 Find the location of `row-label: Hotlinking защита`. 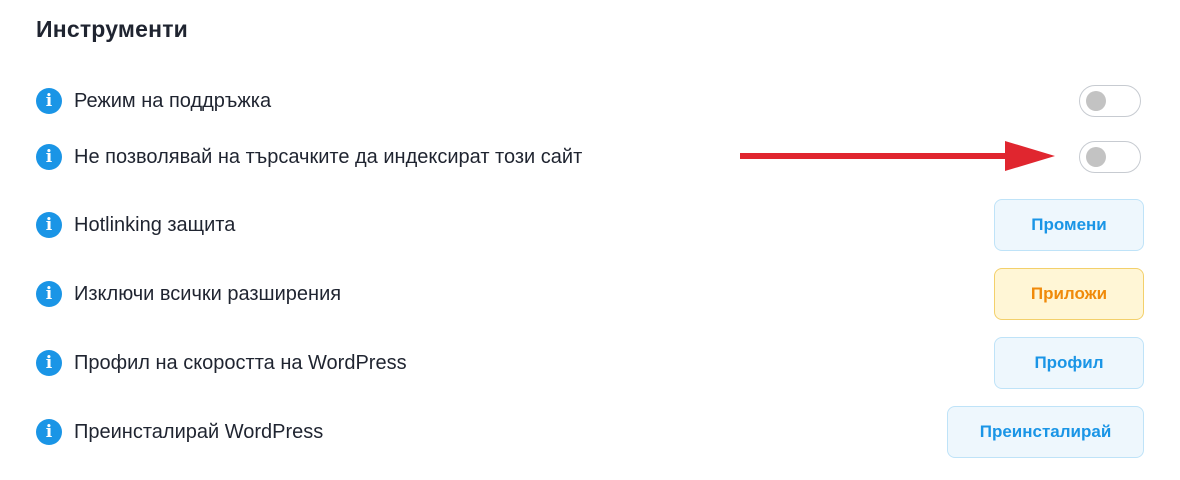

row-label: Hotlinking защита is located at coordinates (155, 224).